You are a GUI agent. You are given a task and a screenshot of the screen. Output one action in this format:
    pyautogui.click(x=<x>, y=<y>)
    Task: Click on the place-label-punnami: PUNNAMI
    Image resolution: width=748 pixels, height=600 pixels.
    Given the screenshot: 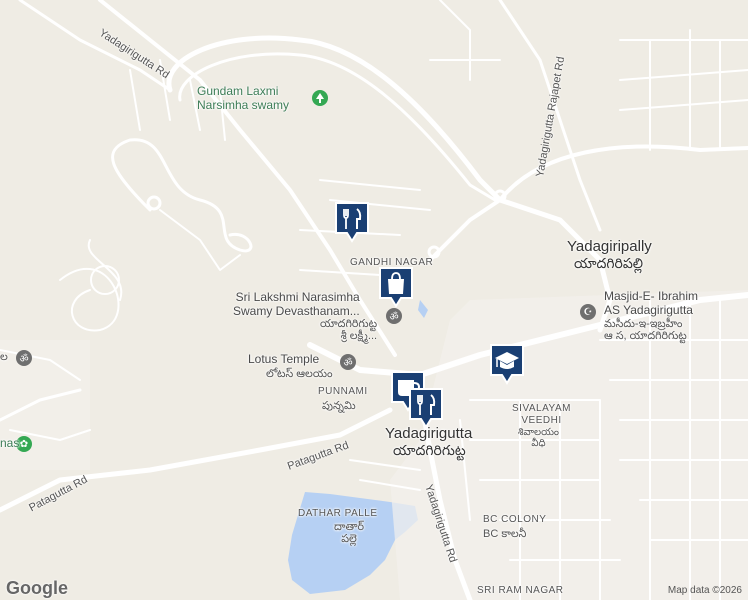 What is the action you would take?
    pyautogui.click(x=343, y=391)
    